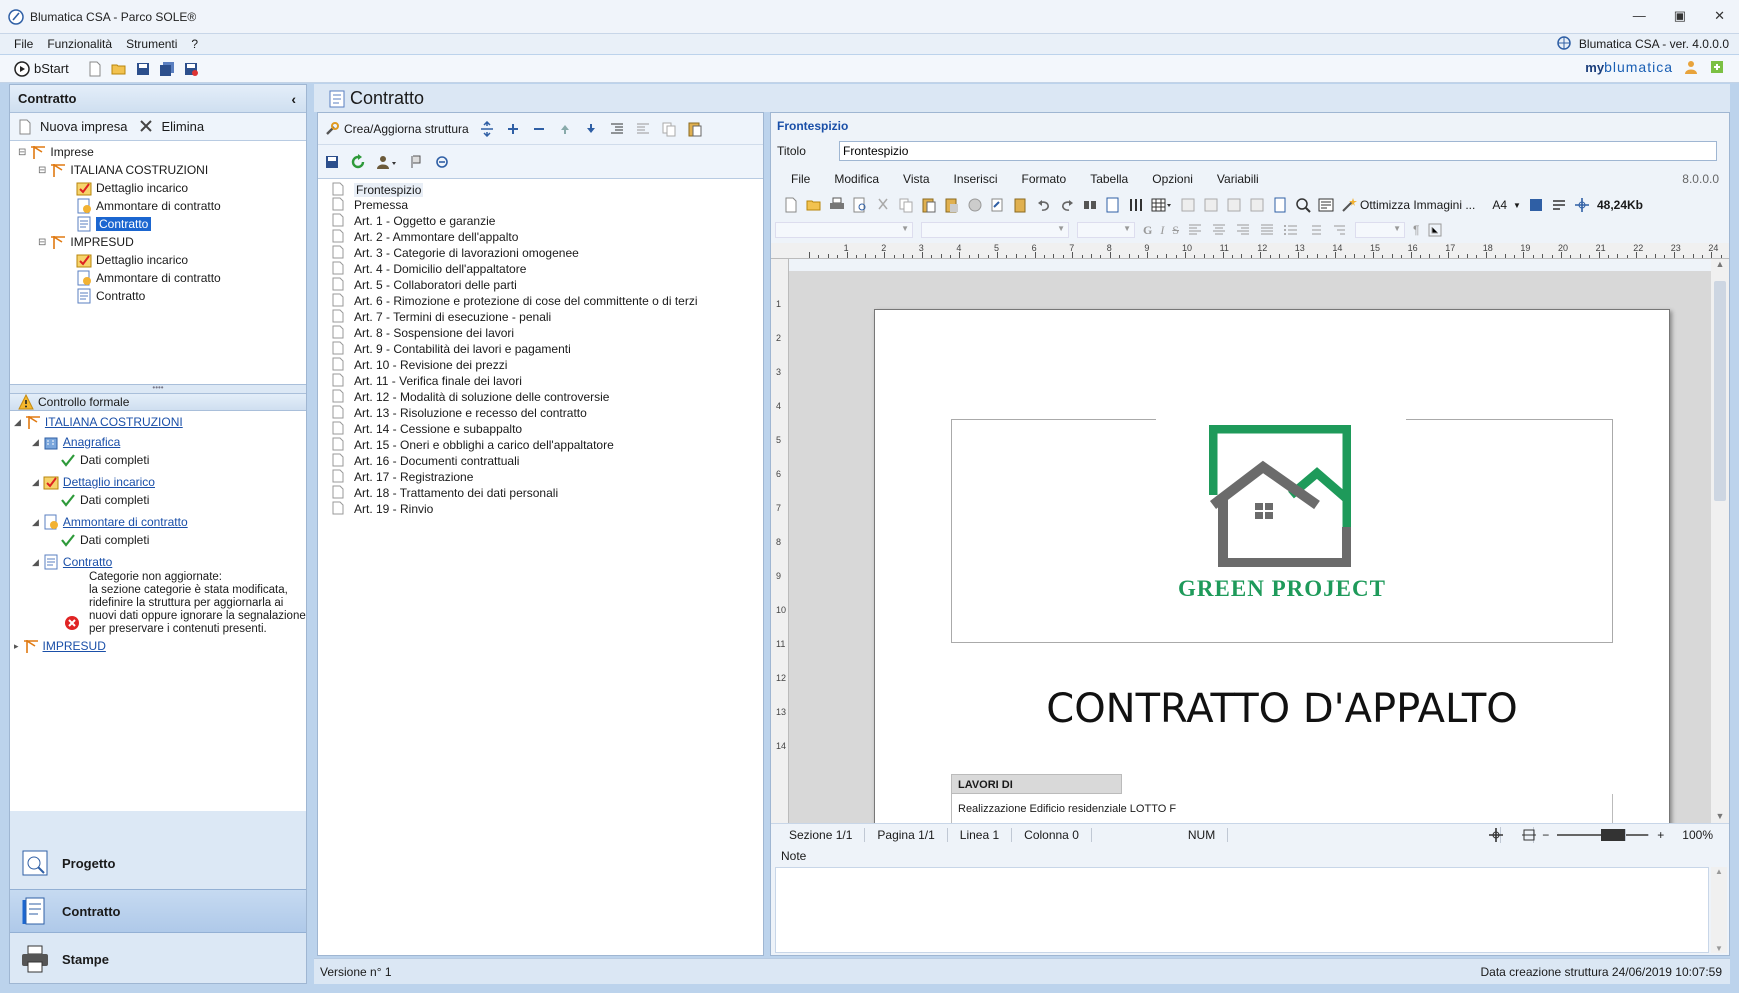  I want to click on new-company-button: Nuova impresa, so click(83, 126).